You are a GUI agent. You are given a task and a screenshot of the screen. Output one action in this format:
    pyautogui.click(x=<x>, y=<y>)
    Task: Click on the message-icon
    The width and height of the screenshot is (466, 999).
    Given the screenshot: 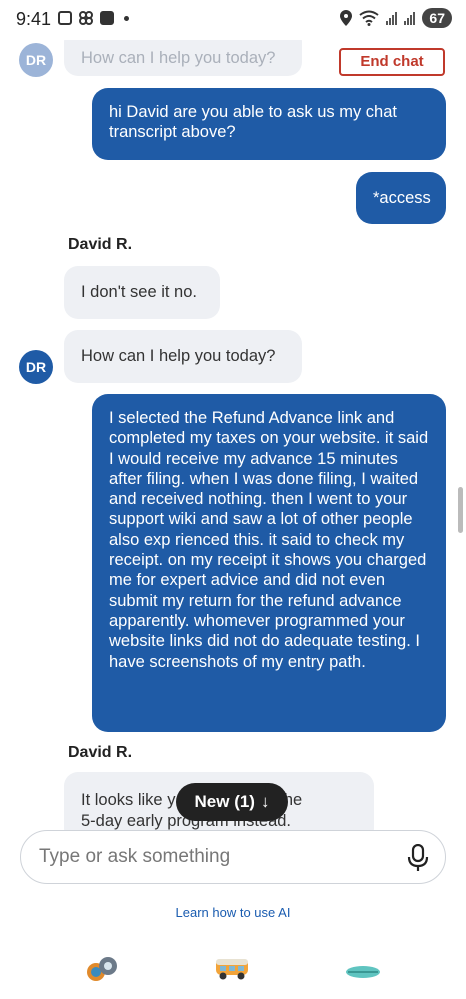 What is the action you would take?
    pyautogui.click(x=107, y=18)
    